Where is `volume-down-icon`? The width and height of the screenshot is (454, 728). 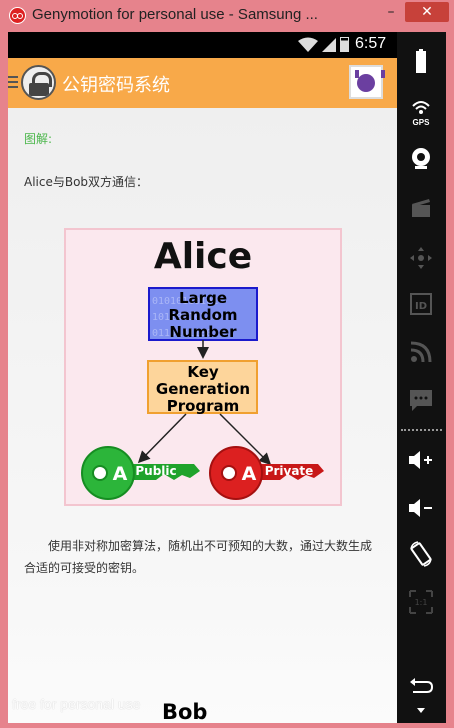
volume-down-icon is located at coordinates (421, 508).